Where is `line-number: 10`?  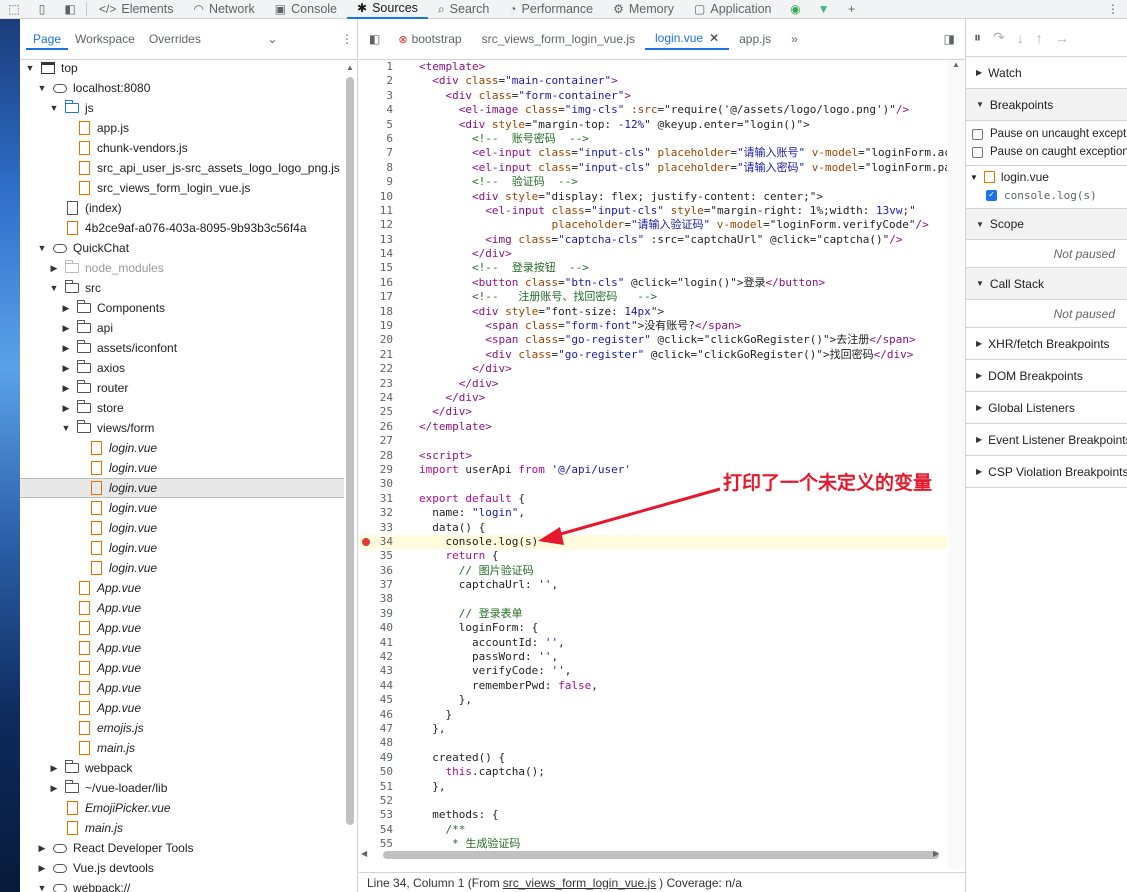
line-number: 10 is located at coordinates (379, 197).